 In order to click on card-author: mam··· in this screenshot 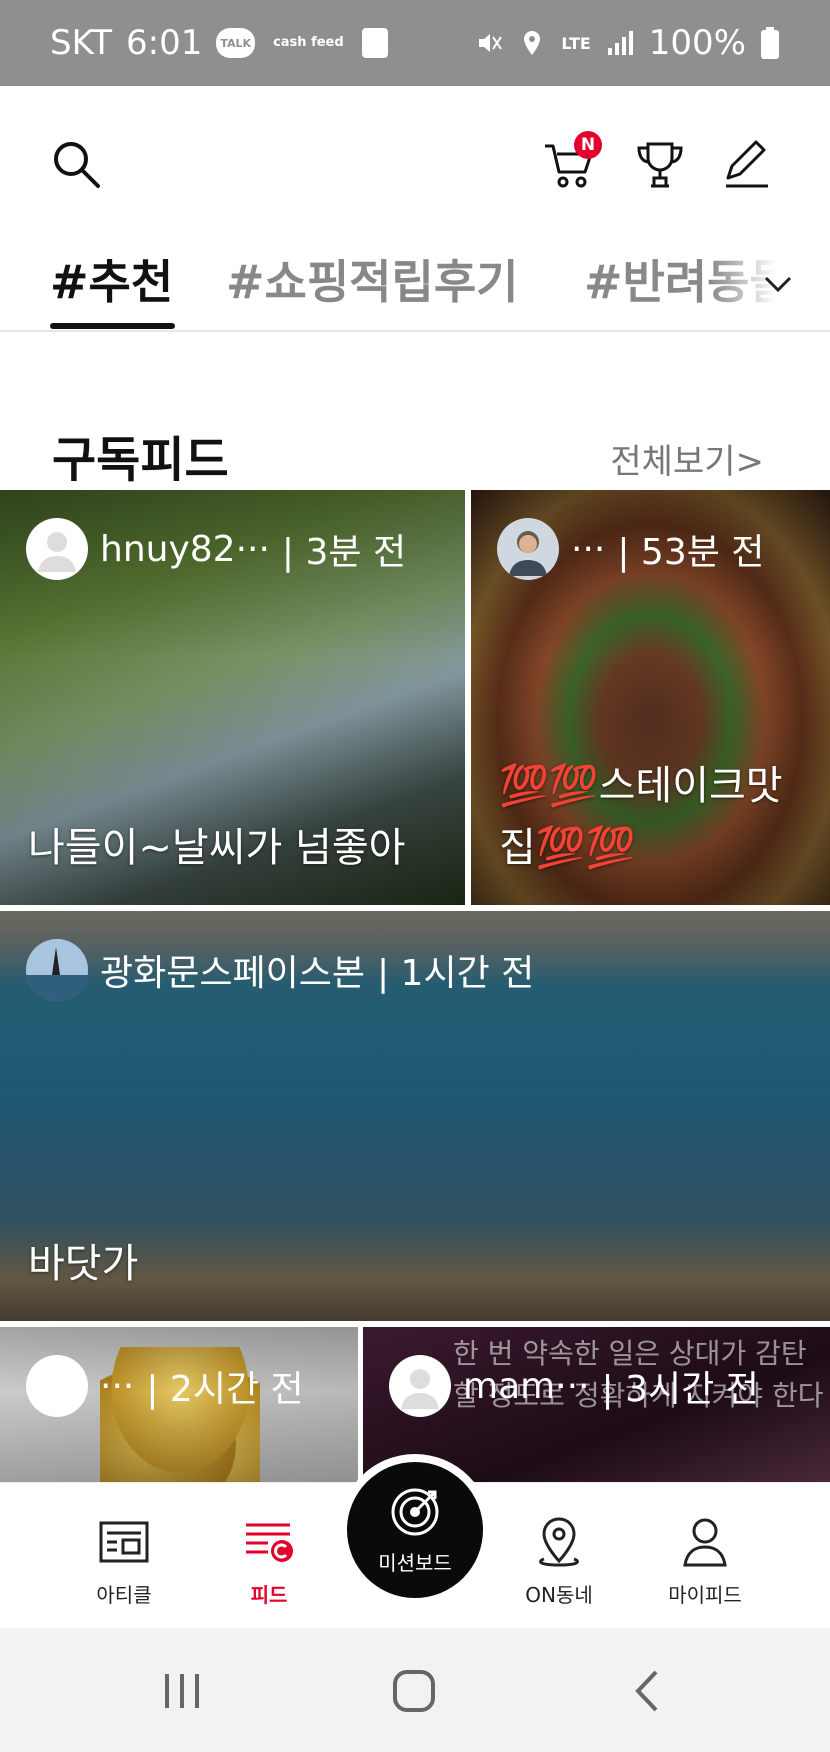, I will do `click(526, 1386)`.